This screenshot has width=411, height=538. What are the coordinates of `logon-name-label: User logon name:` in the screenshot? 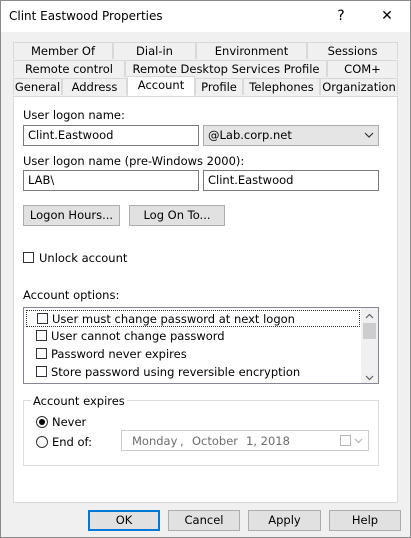 It's located at (74, 115).